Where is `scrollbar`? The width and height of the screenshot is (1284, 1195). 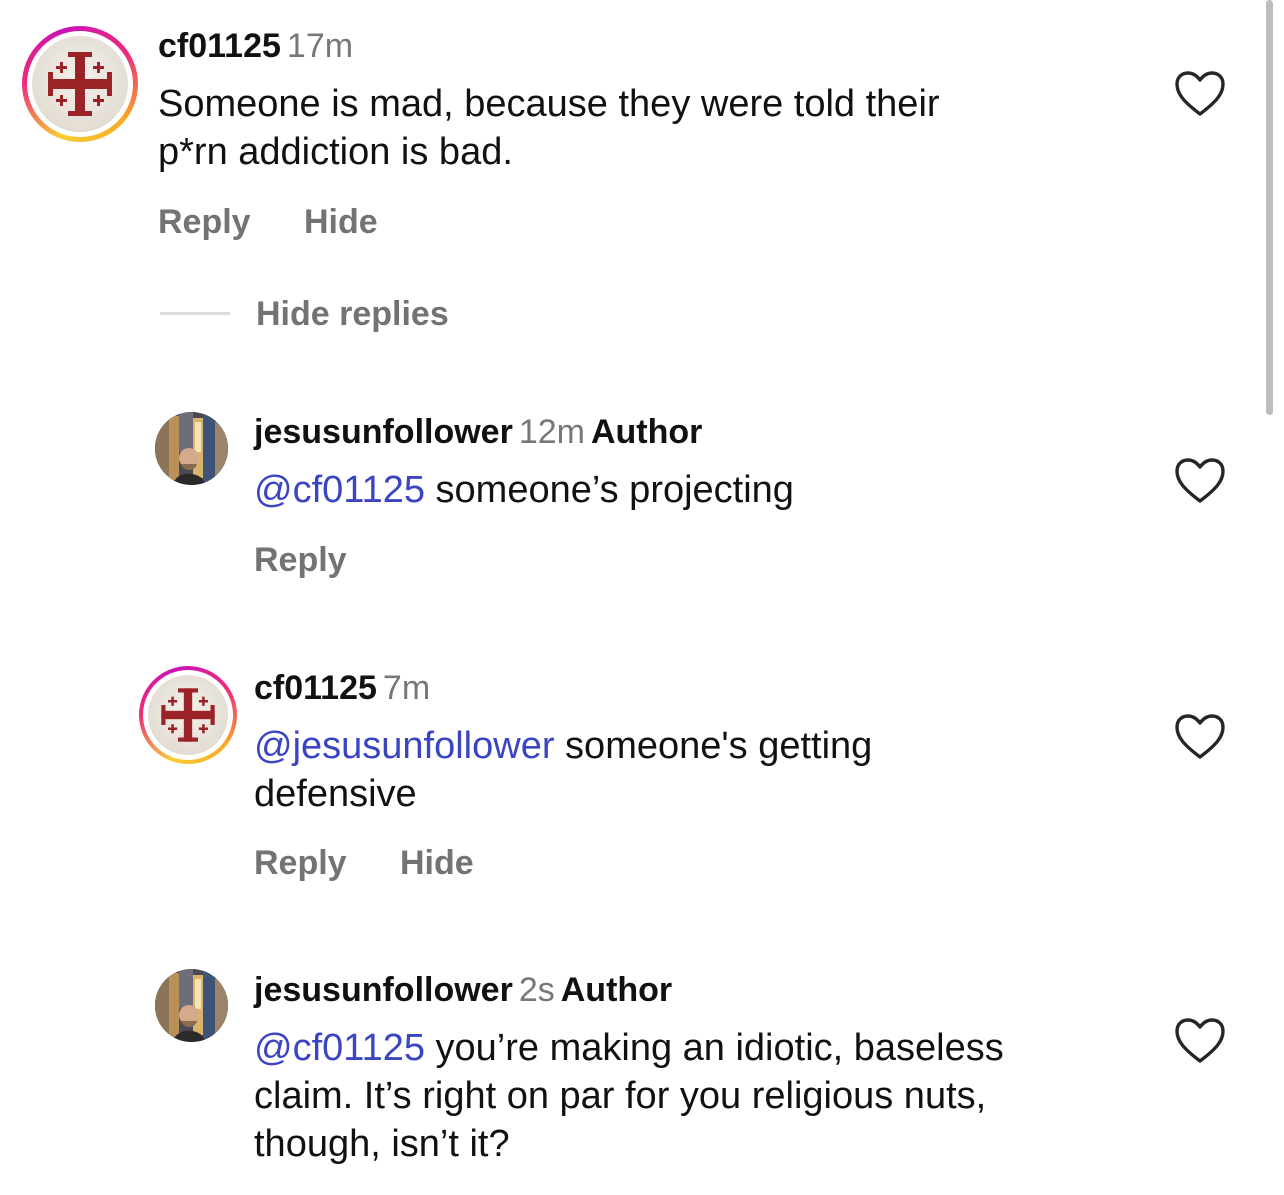
scrollbar is located at coordinates (1269, 207).